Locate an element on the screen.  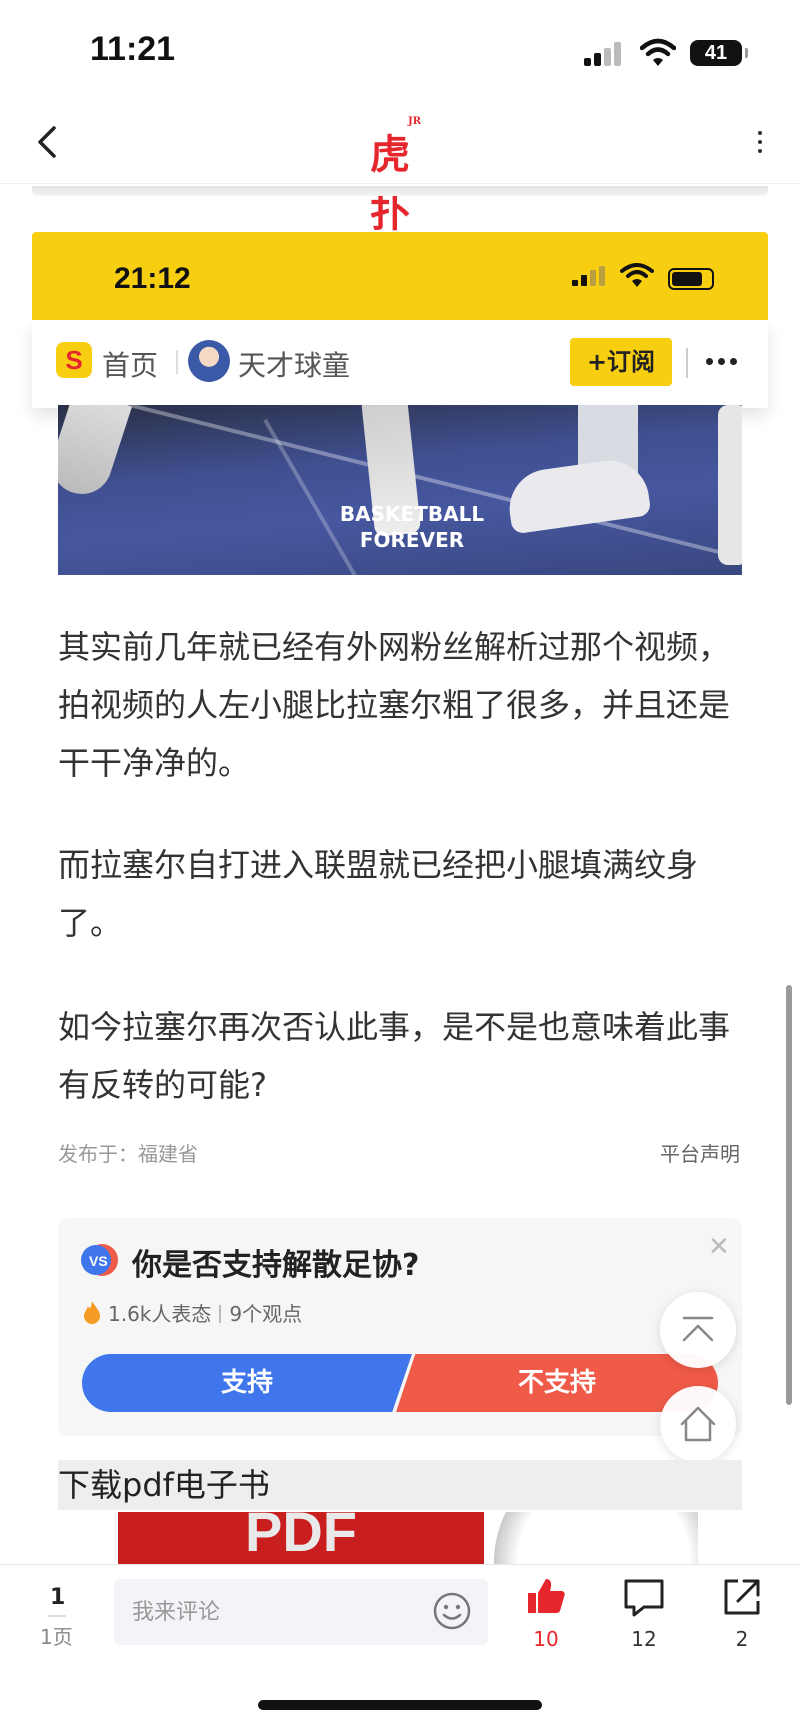
publish-location: 发布于：福建省 is located at coordinates (128, 1154).